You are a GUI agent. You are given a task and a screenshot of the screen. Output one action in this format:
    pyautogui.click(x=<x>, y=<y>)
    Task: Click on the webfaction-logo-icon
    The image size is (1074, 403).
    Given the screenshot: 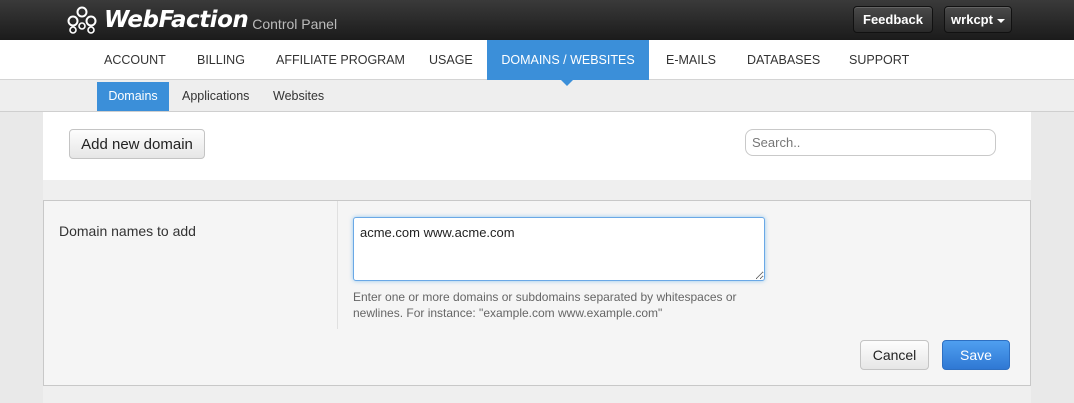 What is the action you would take?
    pyautogui.click(x=82, y=20)
    